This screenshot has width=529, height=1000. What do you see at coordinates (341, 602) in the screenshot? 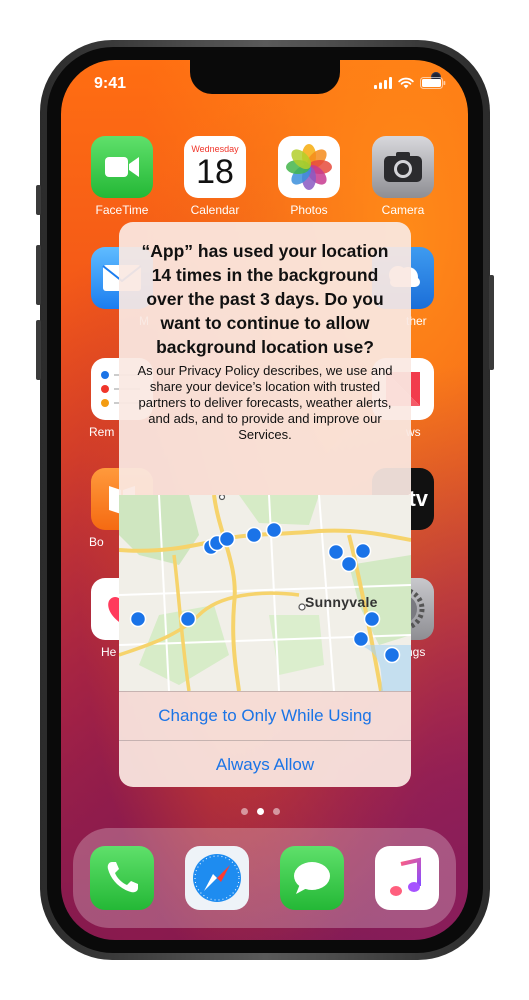
I see `map-city-label: Sunnyvale` at bounding box center [341, 602].